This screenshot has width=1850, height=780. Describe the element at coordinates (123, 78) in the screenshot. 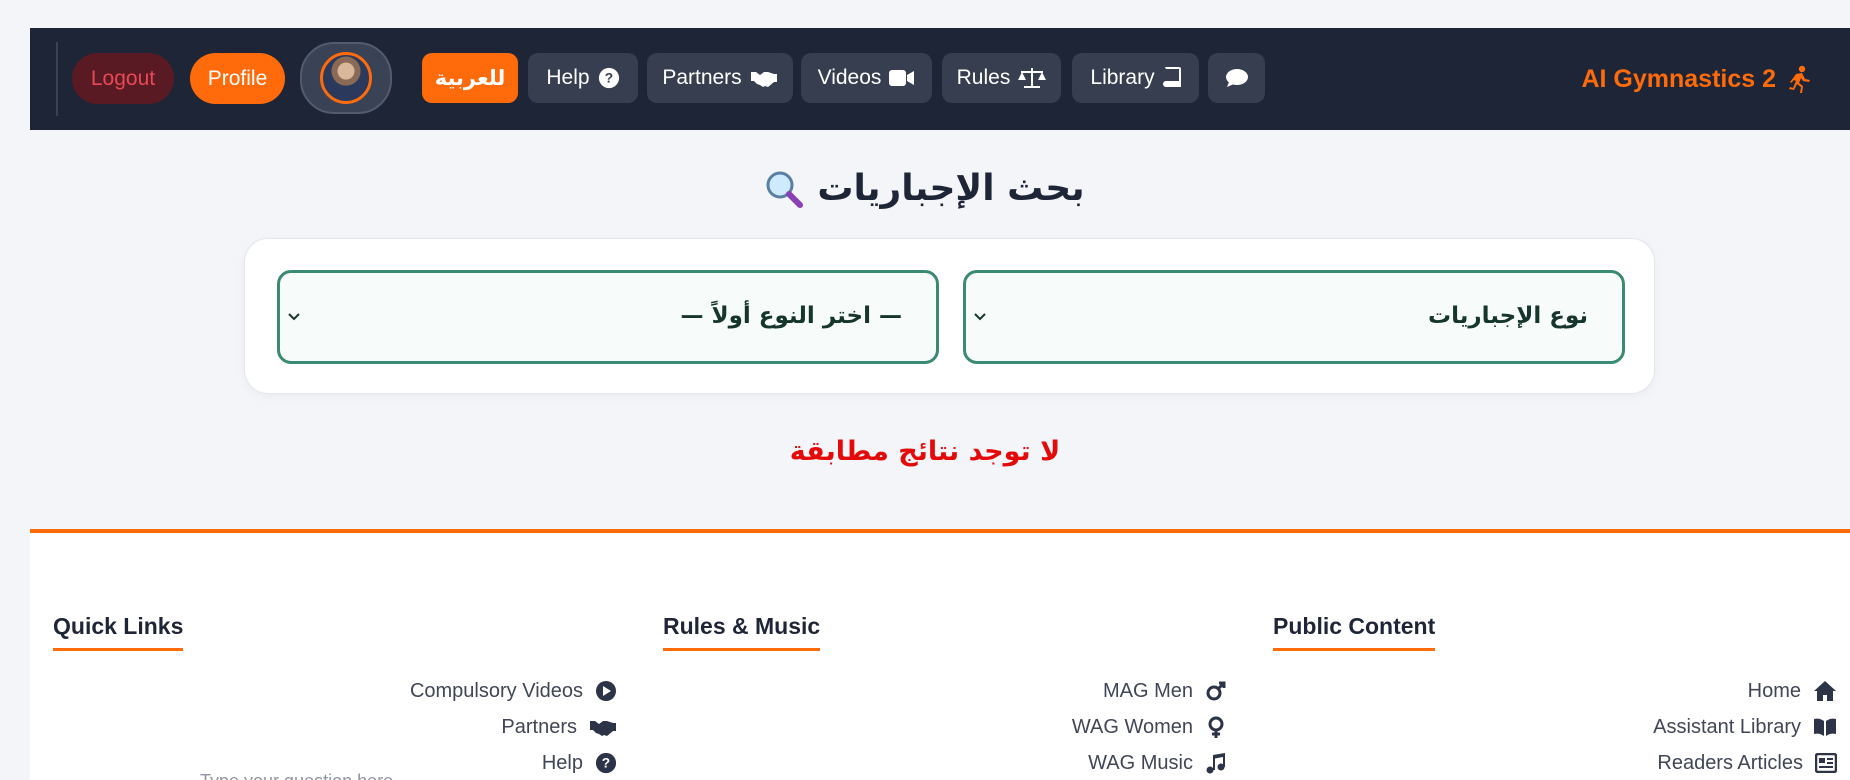

I see `logout-button: Logout` at that location.